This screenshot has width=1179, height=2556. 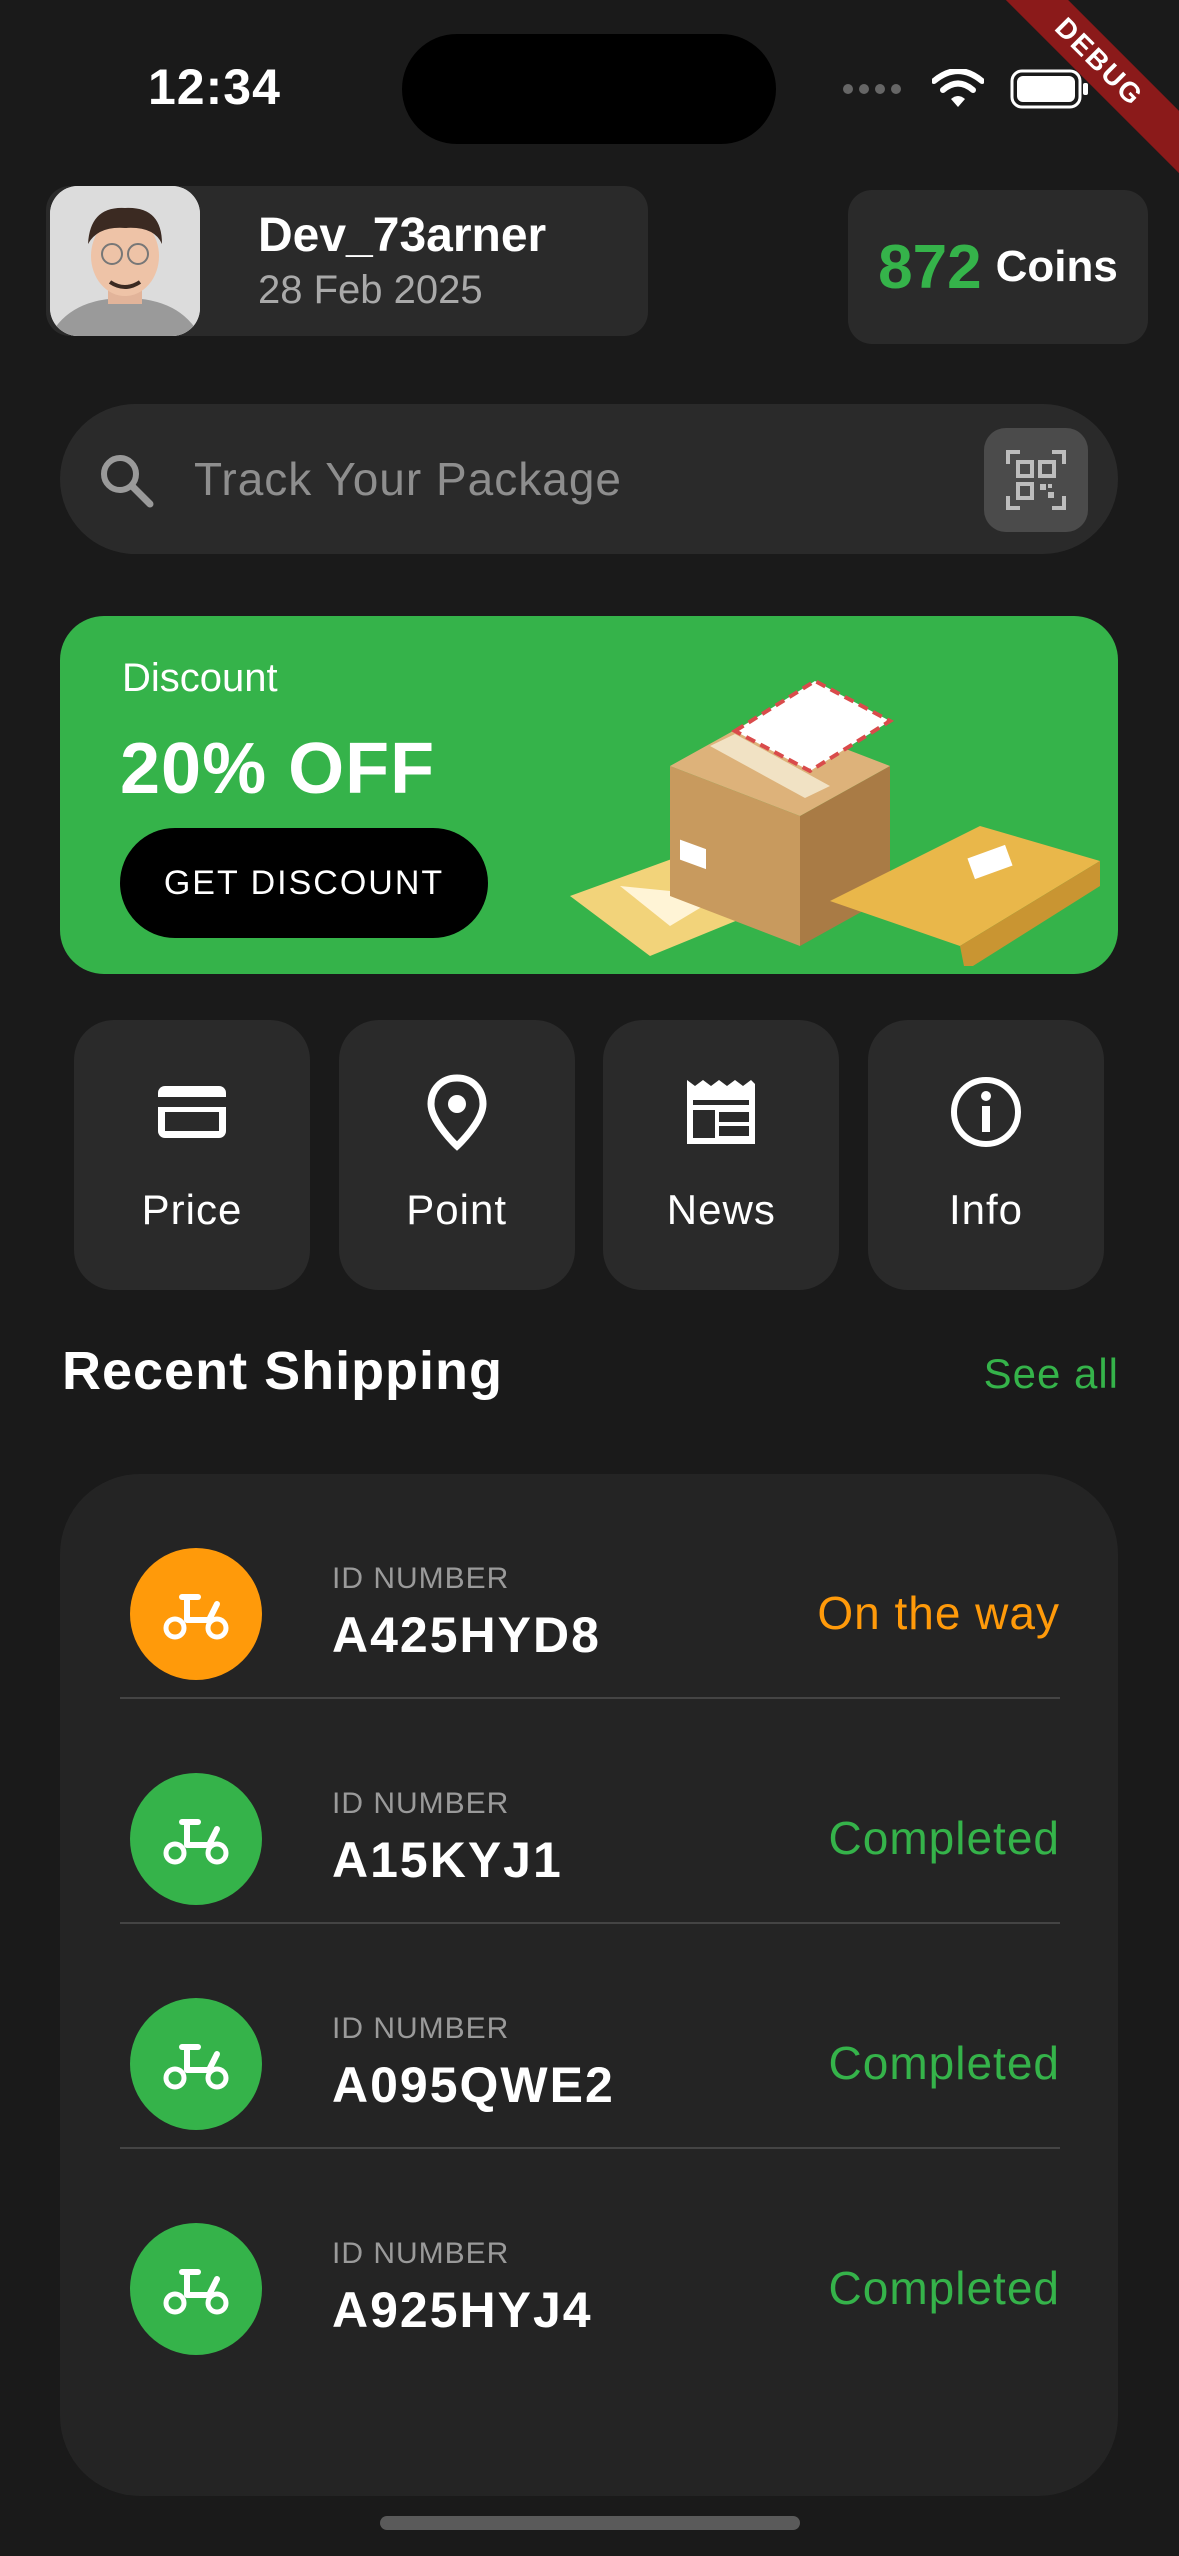 What do you see at coordinates (304, 883) in the screenshot?
I see `get-discount-button: GET DISCOUNT` at bounding box center [304, 883].